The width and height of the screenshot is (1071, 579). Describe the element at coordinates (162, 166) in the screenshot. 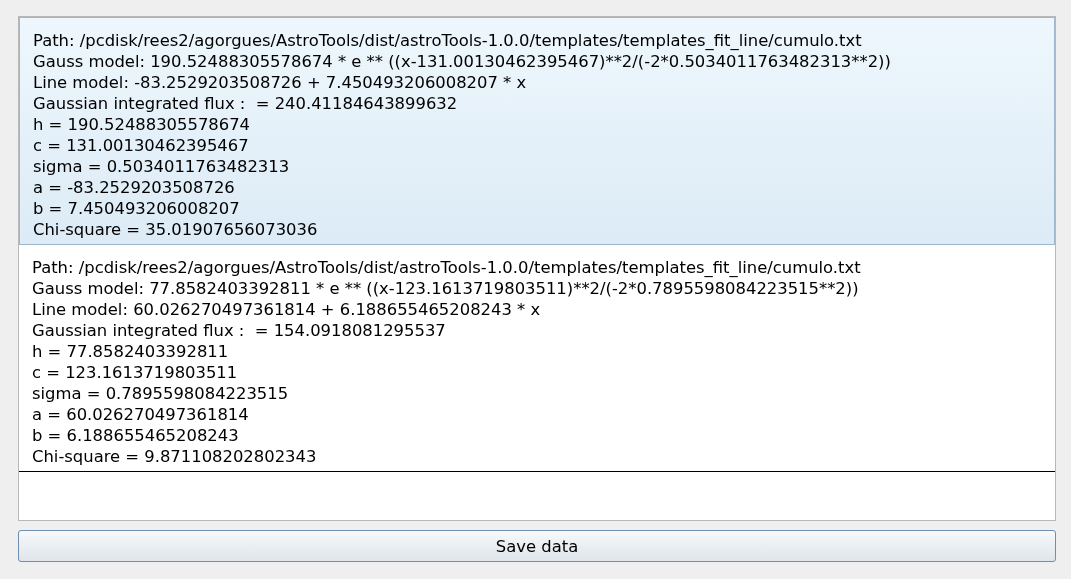

I see `result-line: sigma = 0.5034011763482313` at that location.